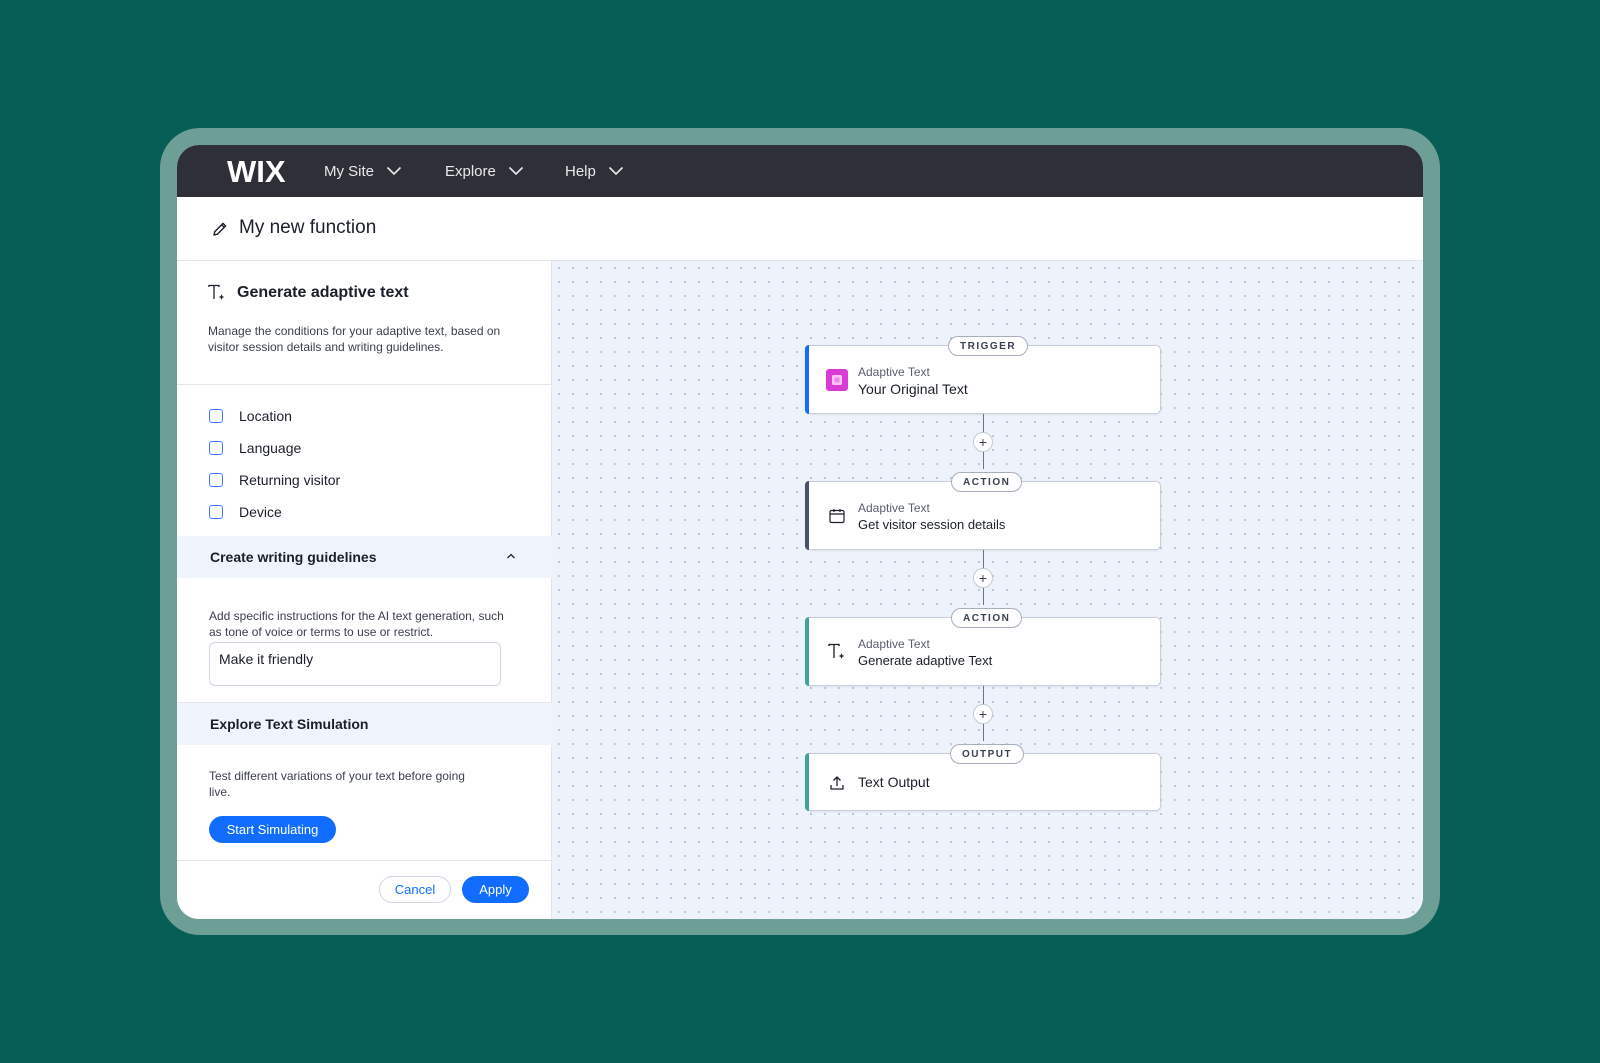  Describe the element at coordinates (913, 389) in the screenshot. I see `node-title: Your Original Text` at that location.